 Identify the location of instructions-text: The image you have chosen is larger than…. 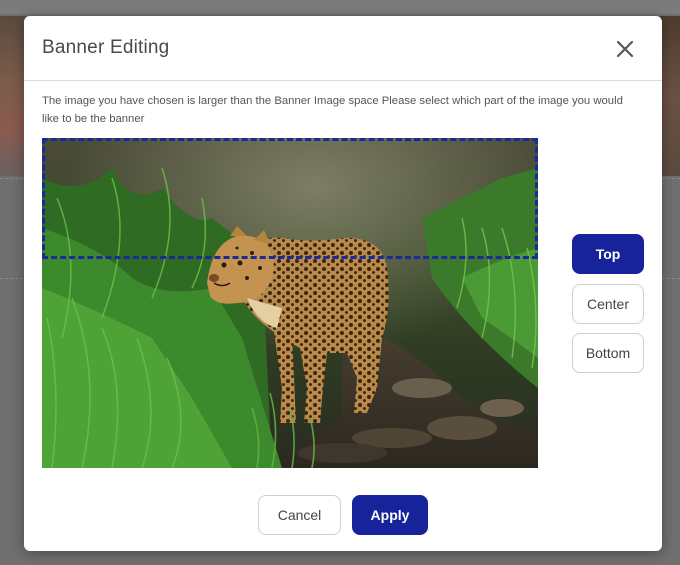
(332, 110).